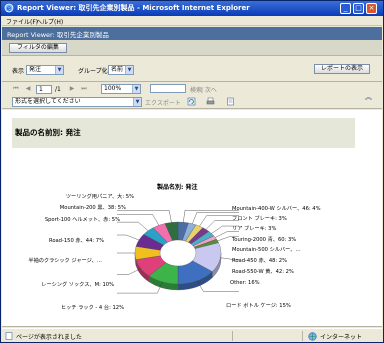 This screenshot has width=384, height=343. What do you see at coordinates (341, 337) in the screenshot?
I see `security-zone-text: インターネット` at bounding box center [341, 337].